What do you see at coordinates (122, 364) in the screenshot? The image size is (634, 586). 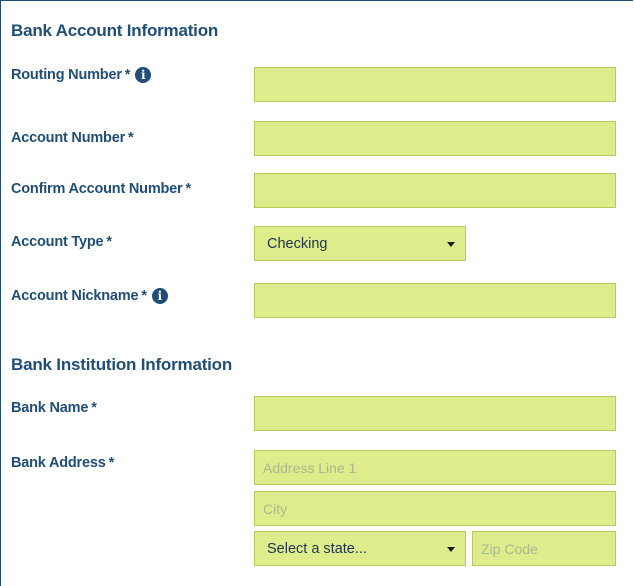 I see `bank-institution-section-title: Bank Institution Information` at bounding box center [122, 364].